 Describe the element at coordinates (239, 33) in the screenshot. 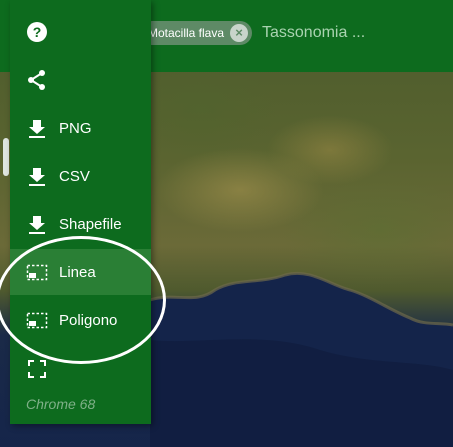

I see `chip-close-icon: ×` at that location.